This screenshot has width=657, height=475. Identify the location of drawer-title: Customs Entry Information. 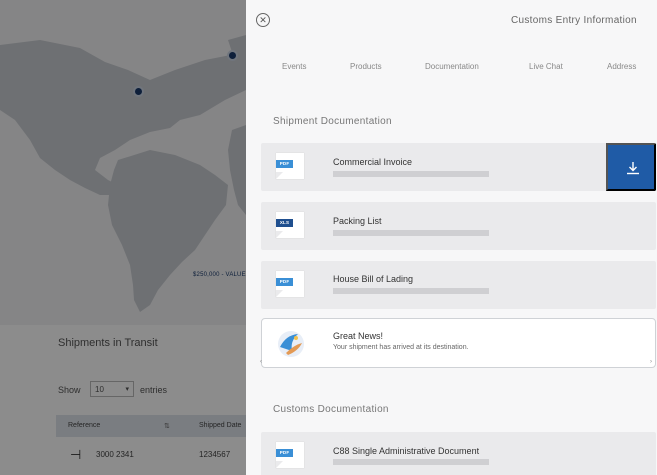
(574, 20).